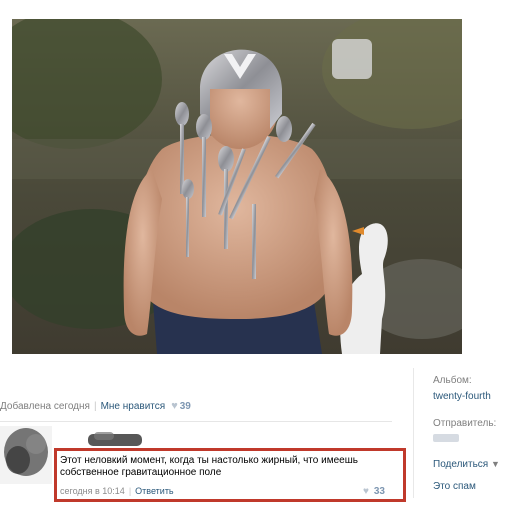 The height and width of the screenshot is (512, 512). Describe the element at coordinates (185, 406) in the screenshot. I see `like-count: 39` at that location.